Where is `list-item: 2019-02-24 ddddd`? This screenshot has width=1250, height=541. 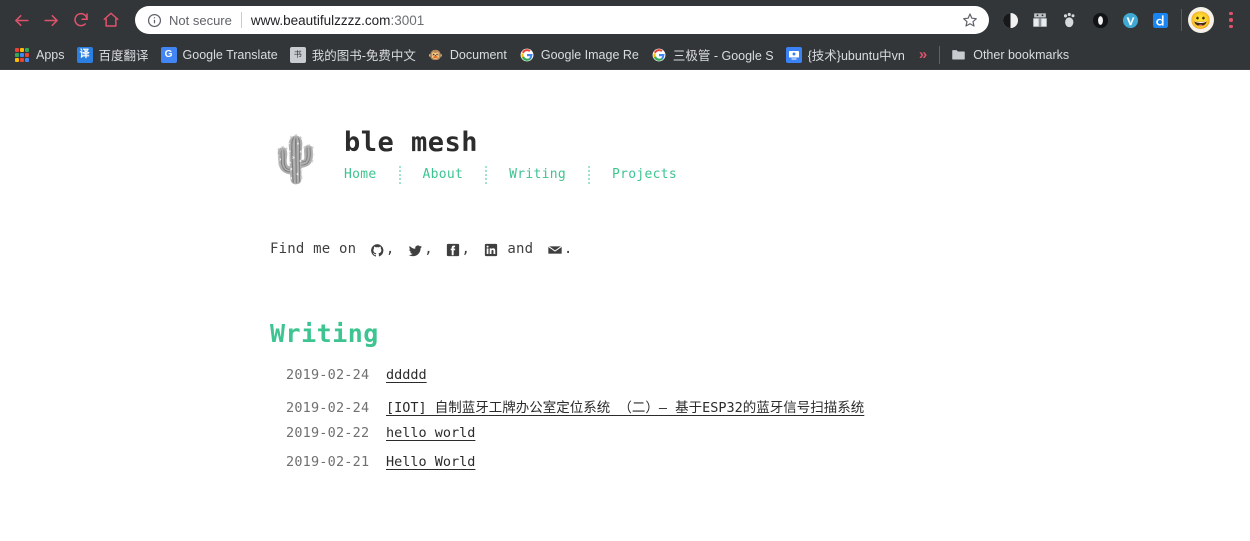 list-item: 2019-02-24 ddddd is located at coordinates (768, 381).